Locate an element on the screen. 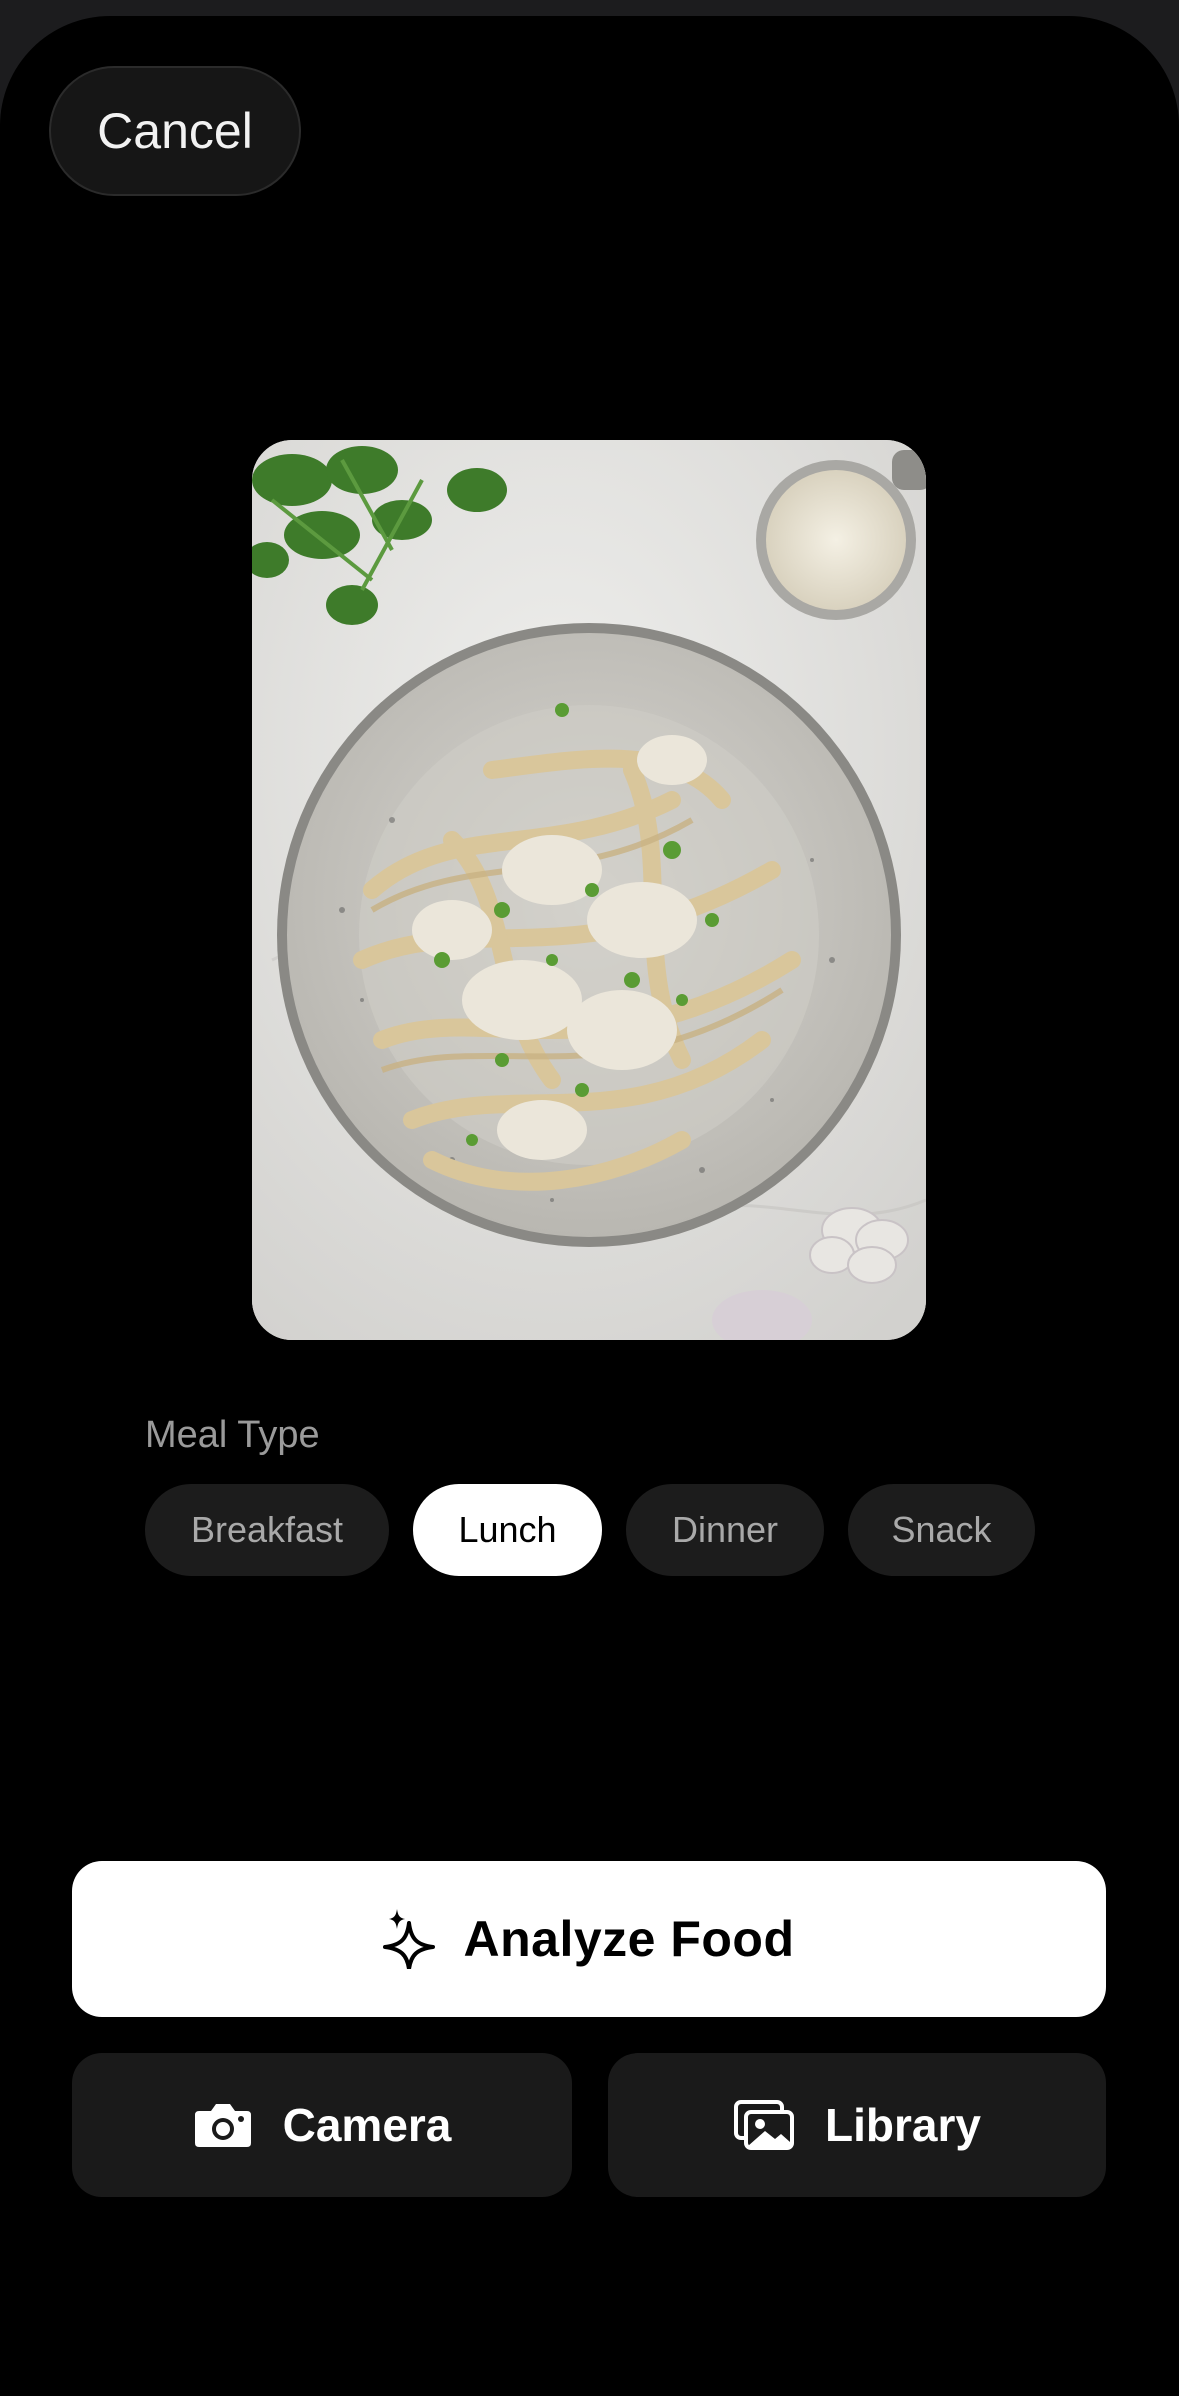 The image size is (1179, 2396). library-button: Library is located at coordinates (857, 2125).